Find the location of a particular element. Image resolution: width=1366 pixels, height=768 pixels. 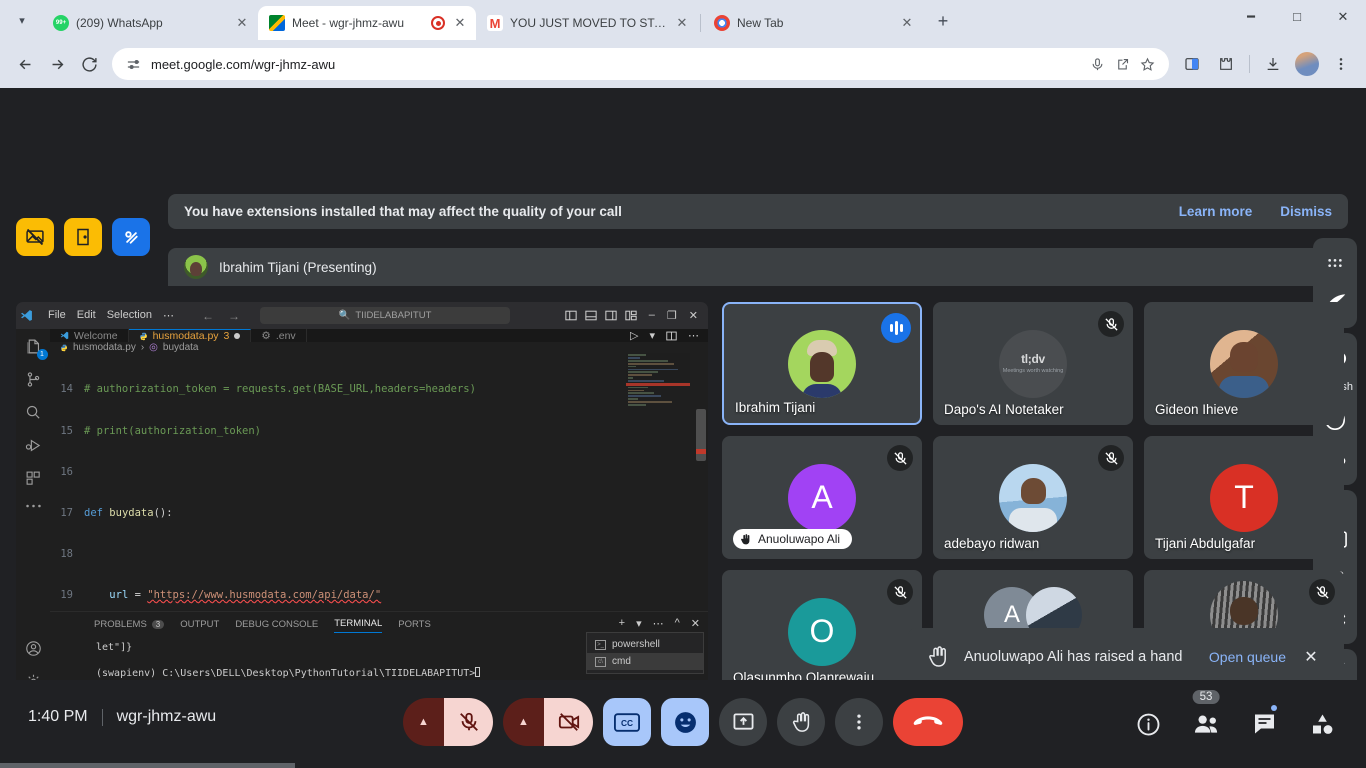

participant-tile-olasunmbo-olanrewaju: O Olasunmbo Olanrewaju is located at coordinates (822, 631).